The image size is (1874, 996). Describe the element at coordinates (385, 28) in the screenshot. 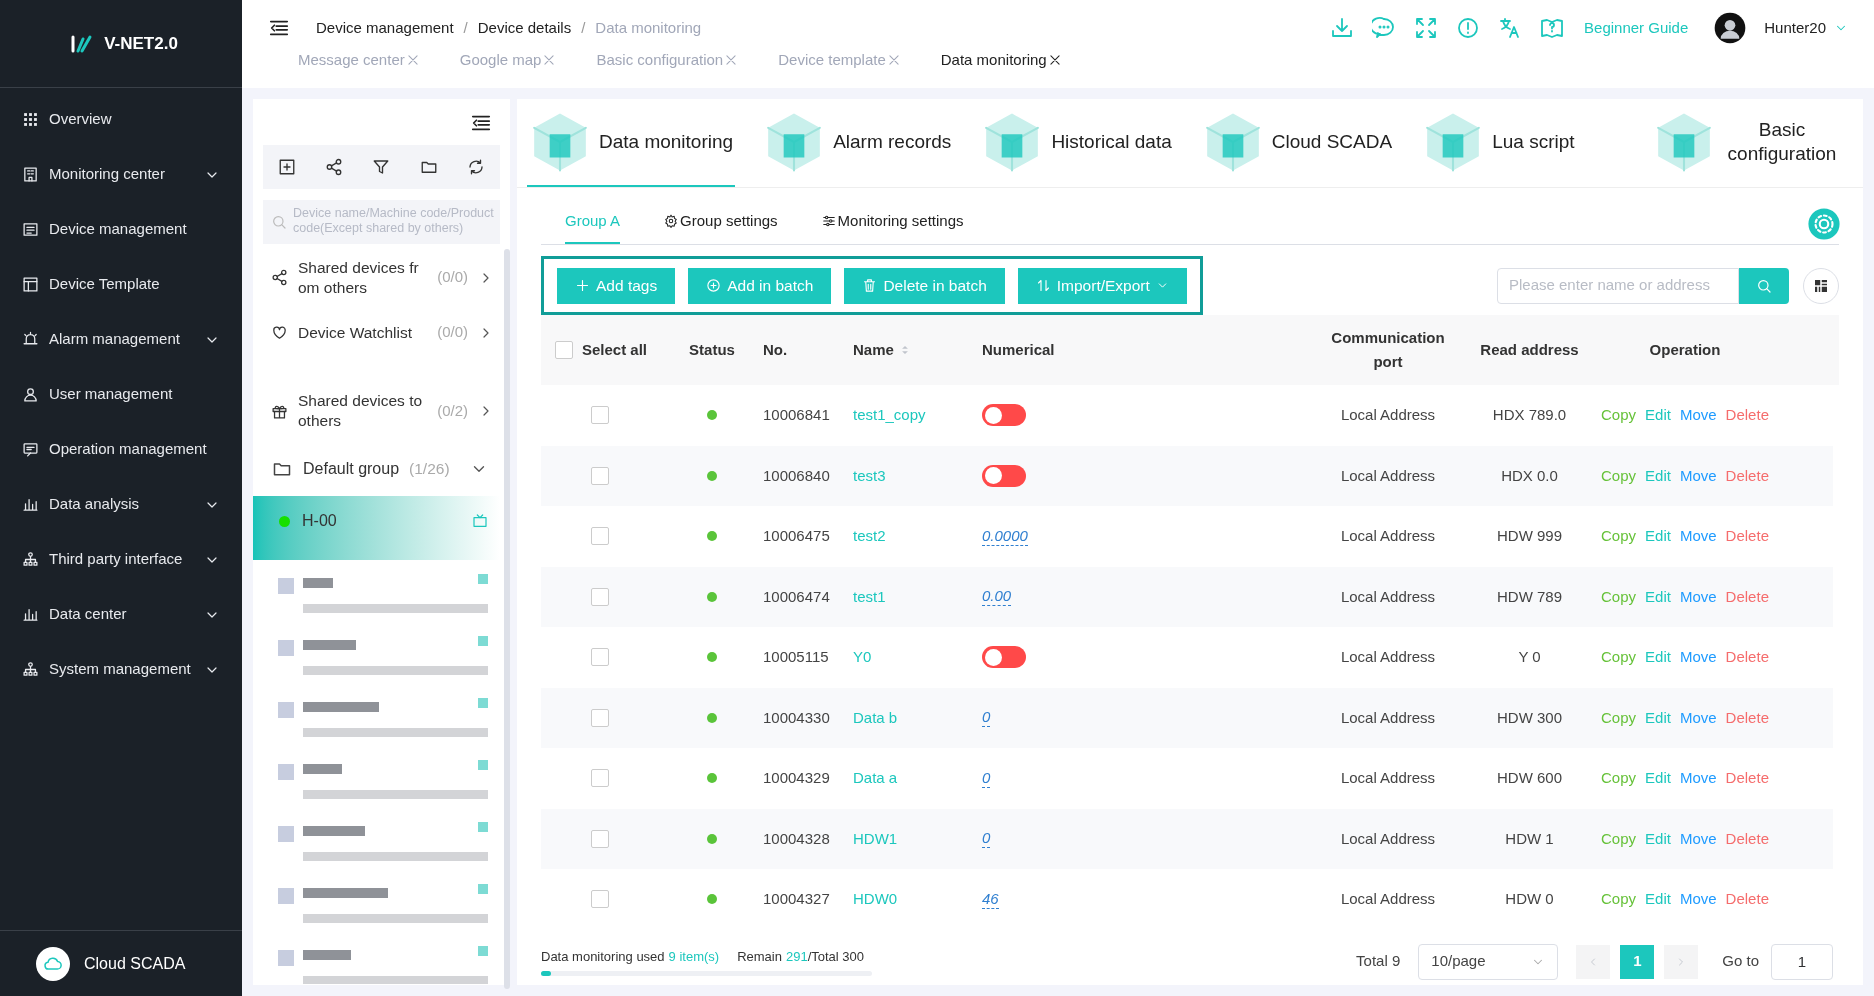

I see `breadcrumb-item: Device management` at that location.